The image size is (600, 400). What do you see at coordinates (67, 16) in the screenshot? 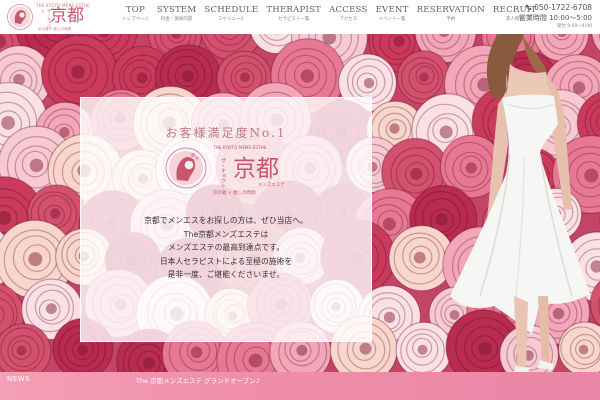
I see `logo-kanji: 京都` at bounding box center [67, 16].